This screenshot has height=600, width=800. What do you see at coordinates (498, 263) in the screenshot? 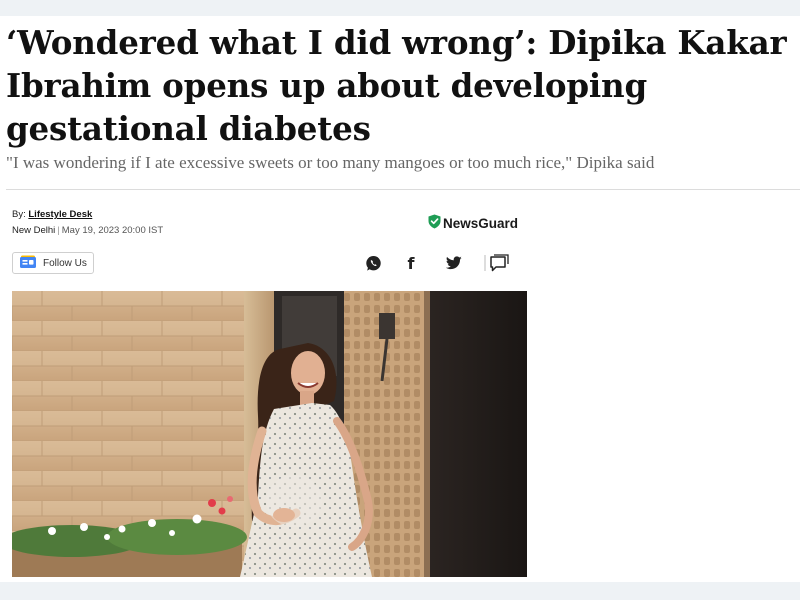
I see `comment-icon` at bounding box center [498, 263].